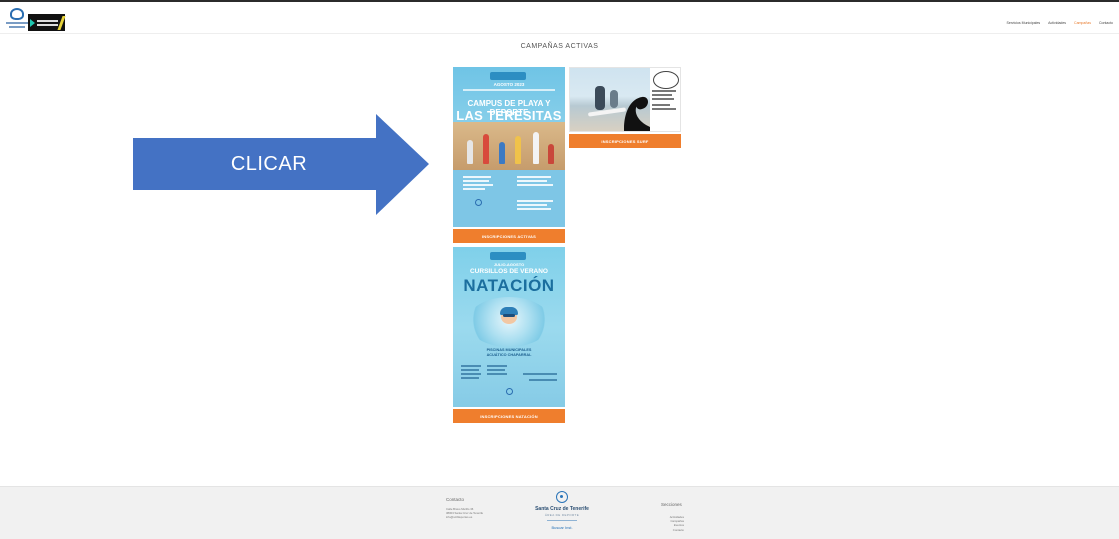 The width and height of the screenshot is (1119, 539). I want to click on footer-dept: ÁREA DE DEPORTE, so click(562, 515).